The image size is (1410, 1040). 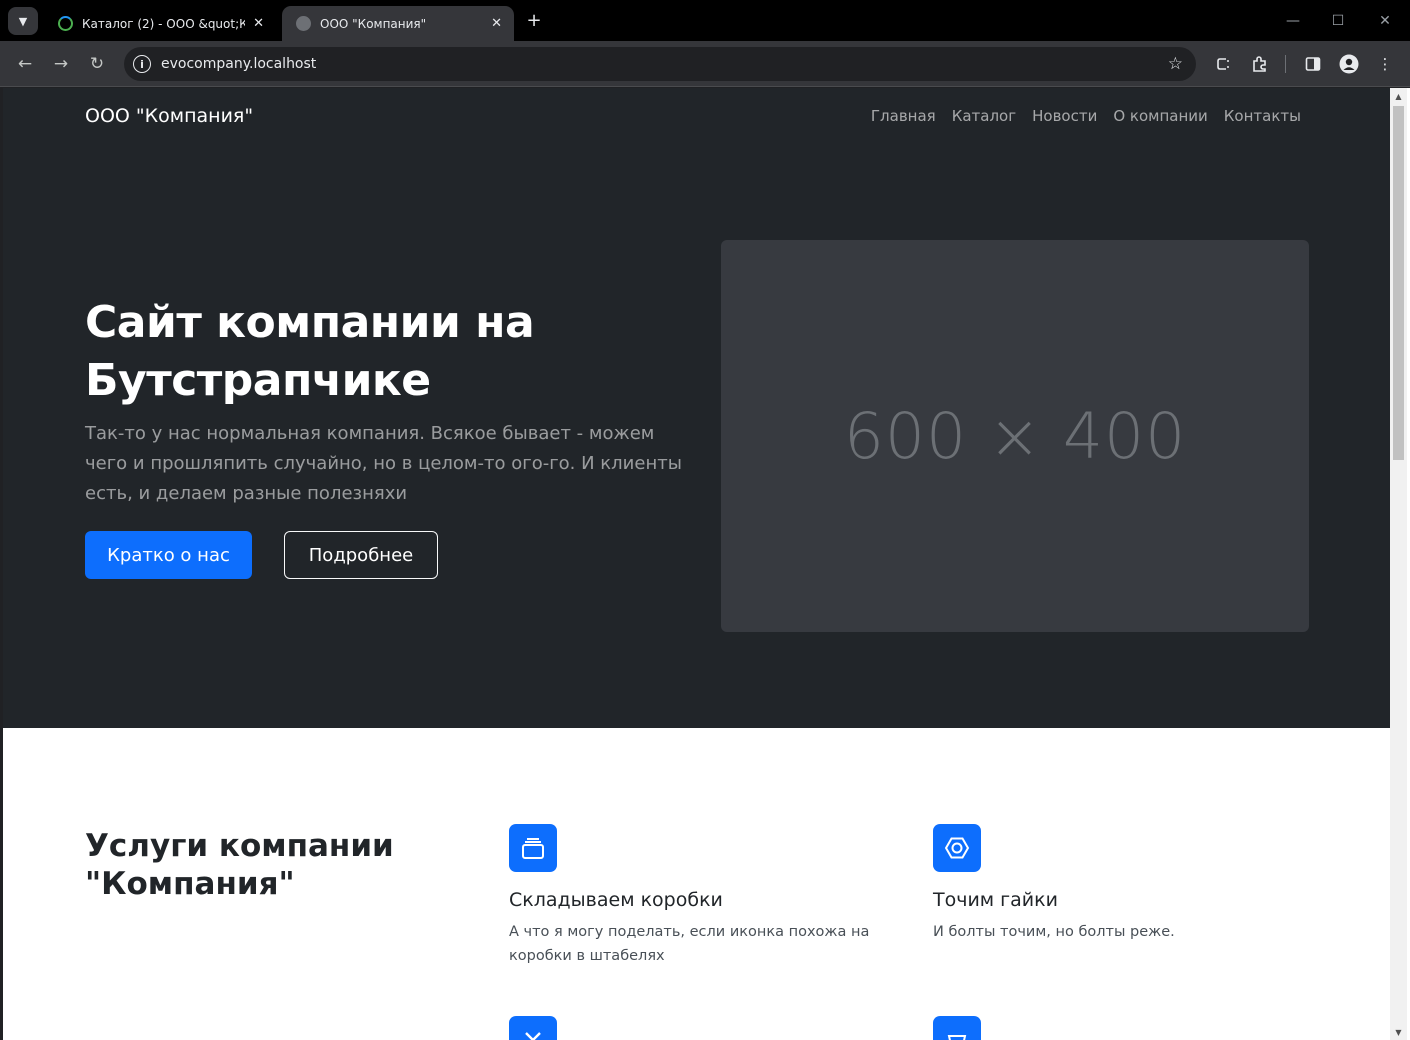 I want to click on tools-icon, so click(x=533, y=1028).